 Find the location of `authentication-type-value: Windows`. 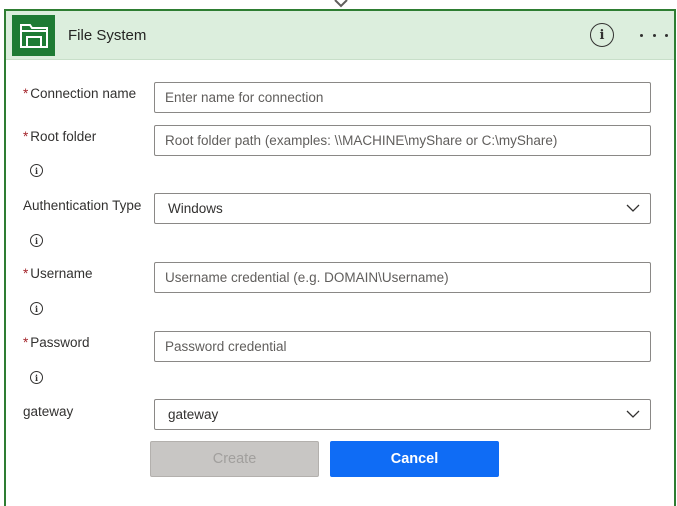

authentication-type-value: Windows is located at coordinates (195, 208).